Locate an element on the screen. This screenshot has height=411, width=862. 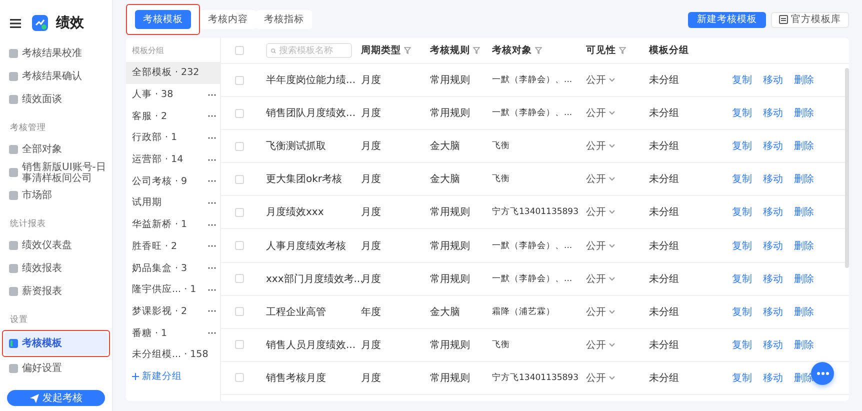
nav-item: 考核结果确认 is located at coordinates (56, 76).